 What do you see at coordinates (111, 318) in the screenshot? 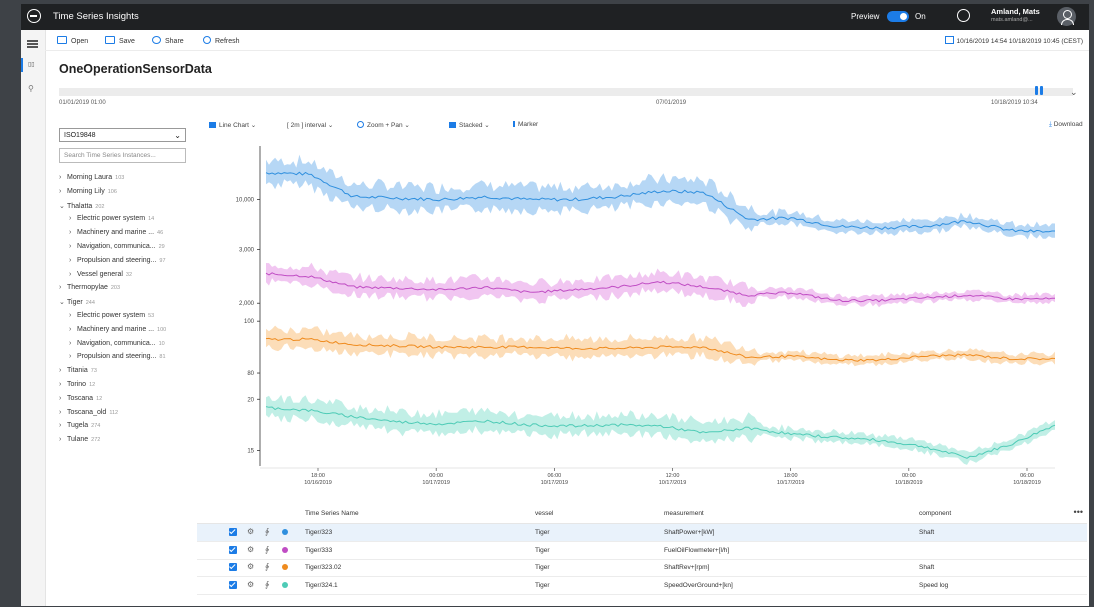
I see `tree-item: › Electric power system 53` at bounding box center [111, 318].